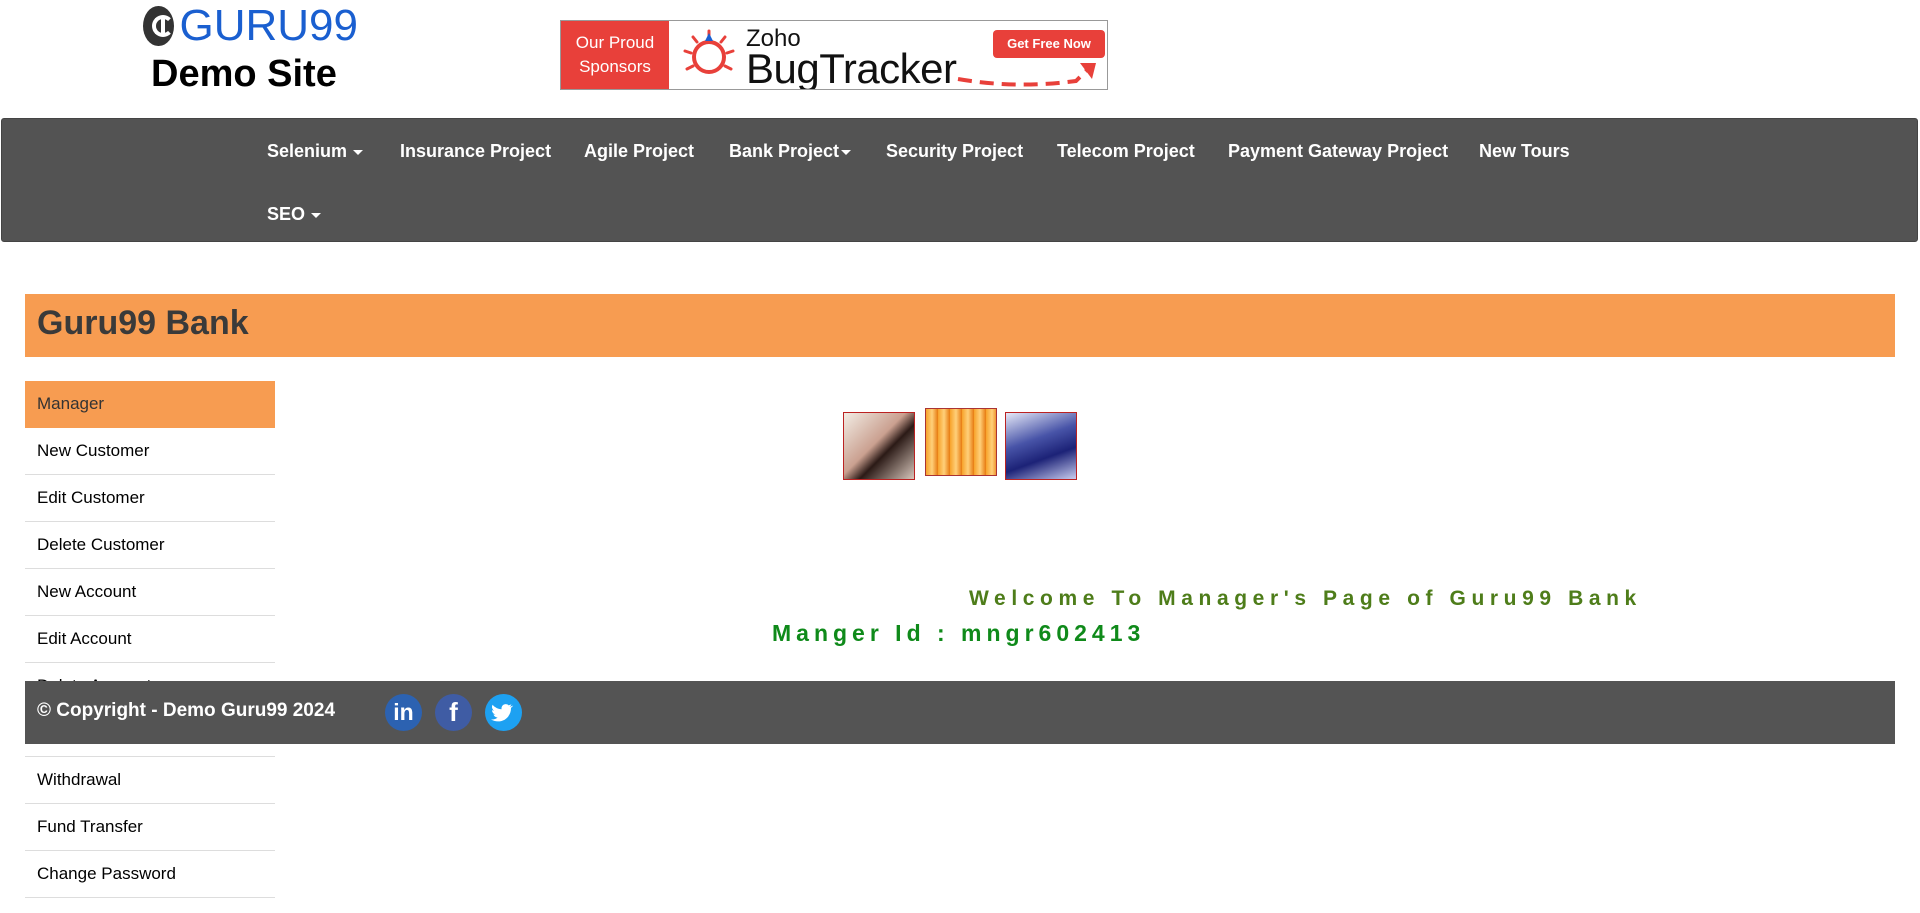 The image size is (1920, 913). I want to click on nav-seo: SEO, so click(294, 214).